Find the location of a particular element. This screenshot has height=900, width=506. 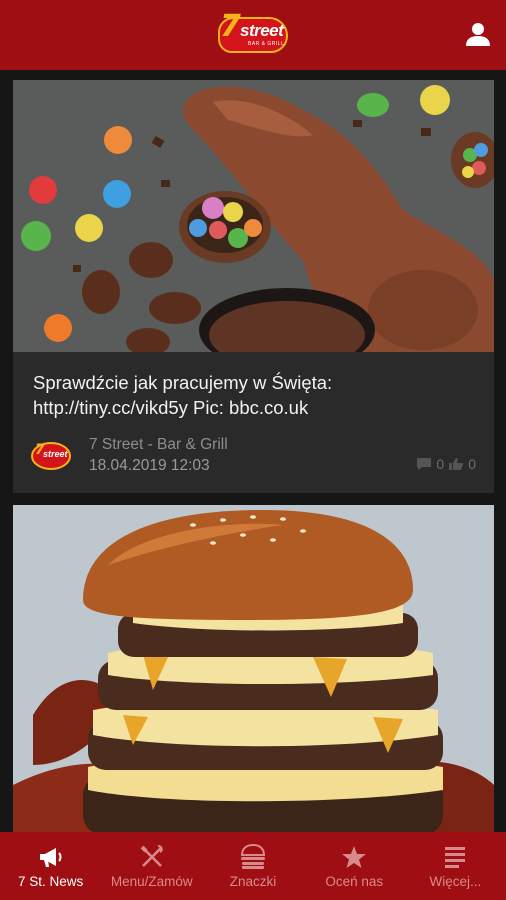

nav-item-stamps: Znaczki is located at coordinates (252, 866).